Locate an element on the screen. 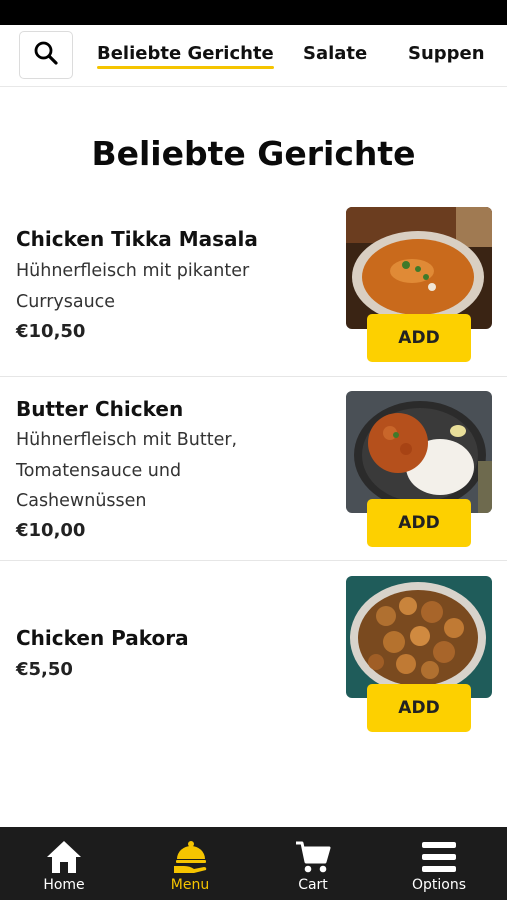 The image size is (507, 900). nav-home: Home is located at coordinates (64, 863).